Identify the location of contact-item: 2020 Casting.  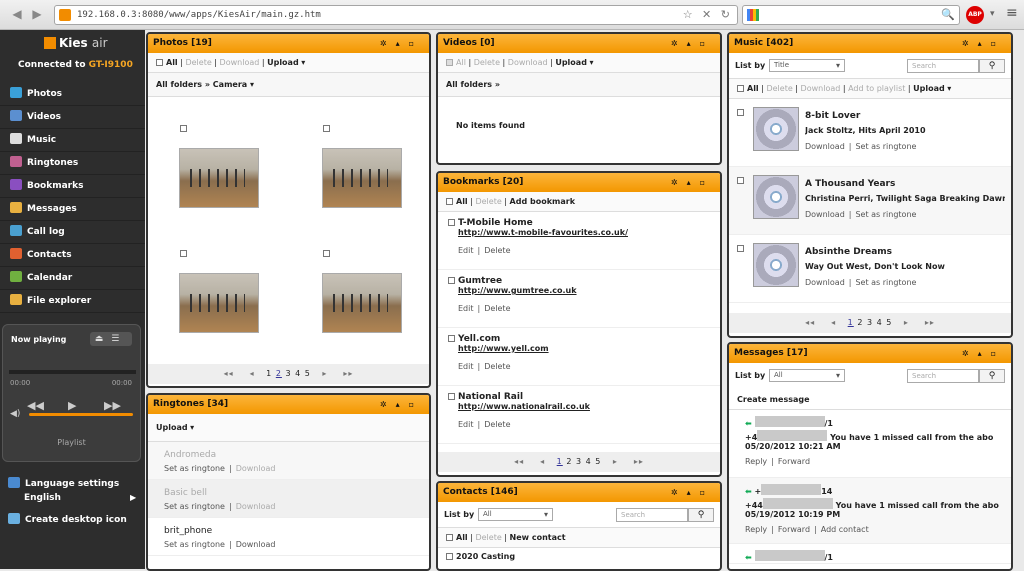
(579, 554).